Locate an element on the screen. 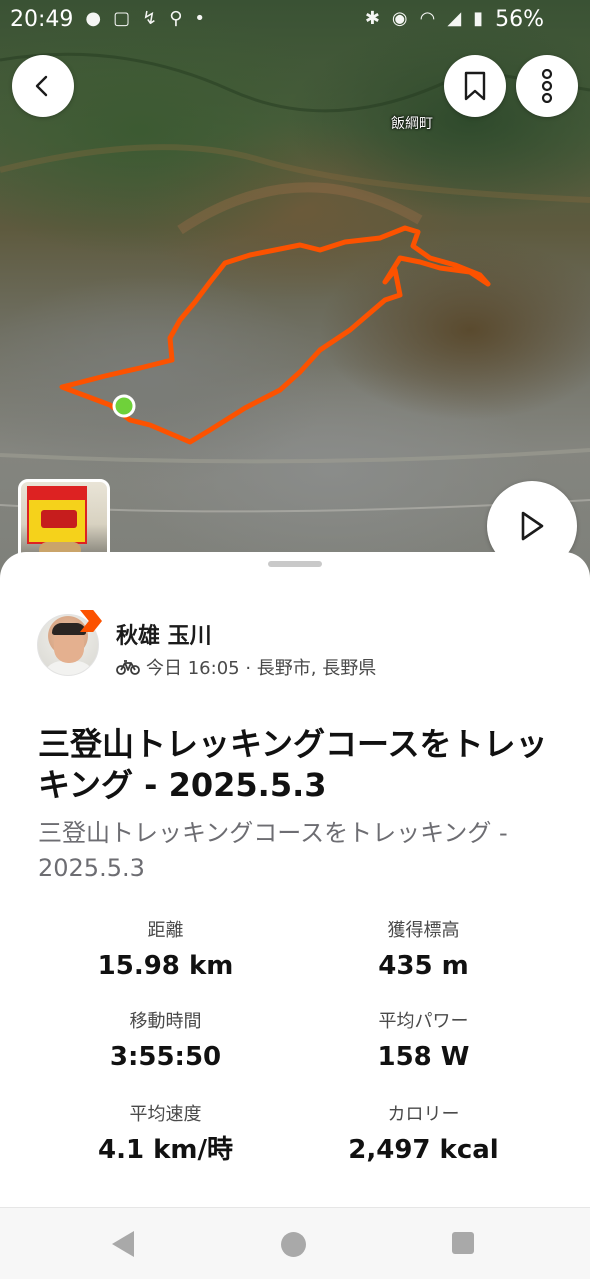 This screenshot has width=590, height=1279. more-options-button is located at coordinates (547, 86).